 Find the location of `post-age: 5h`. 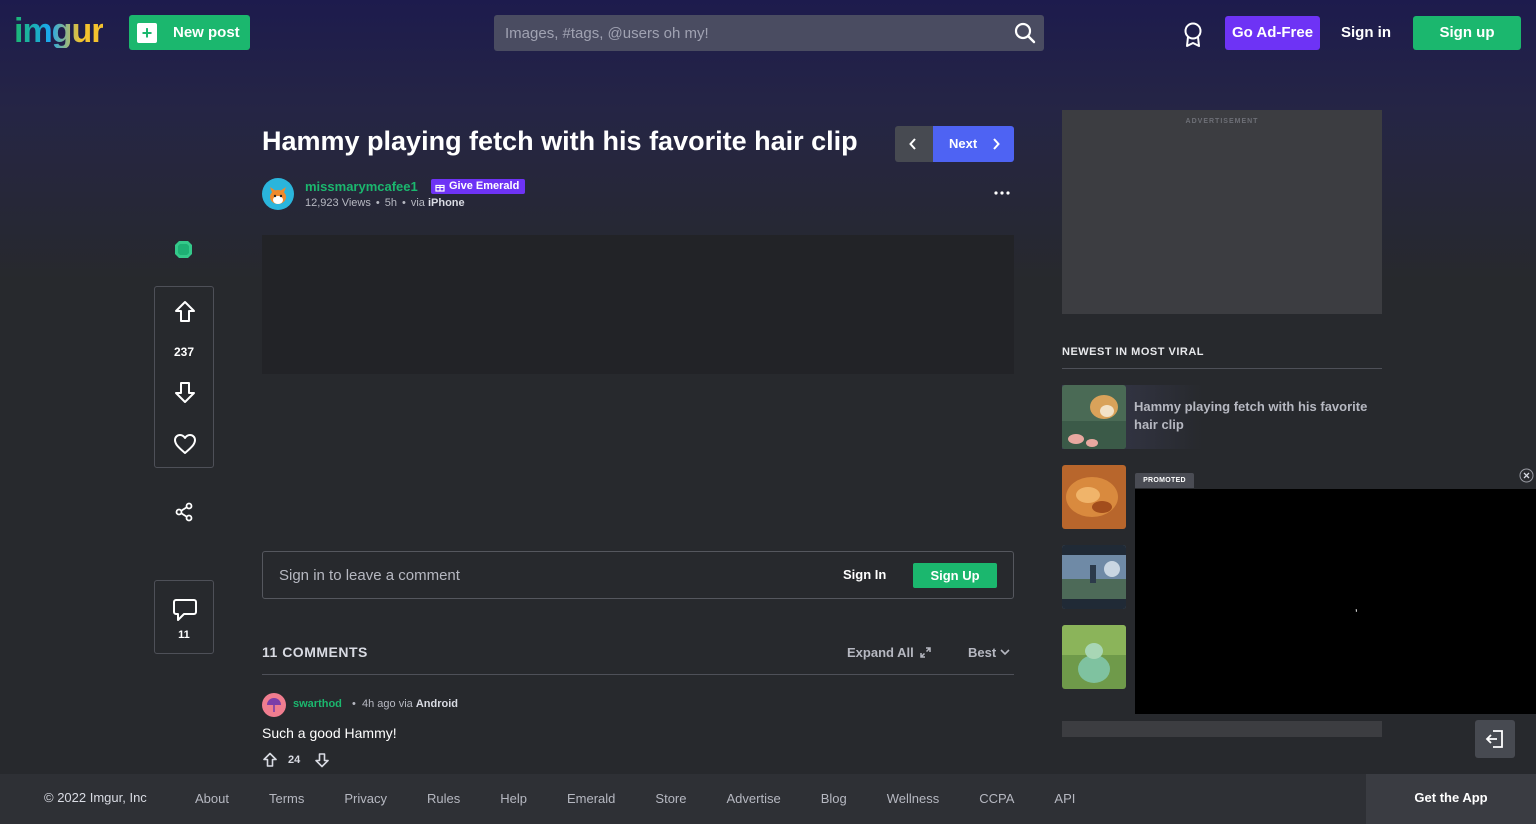

post-age: 5h is located at coordinates (390, 203).